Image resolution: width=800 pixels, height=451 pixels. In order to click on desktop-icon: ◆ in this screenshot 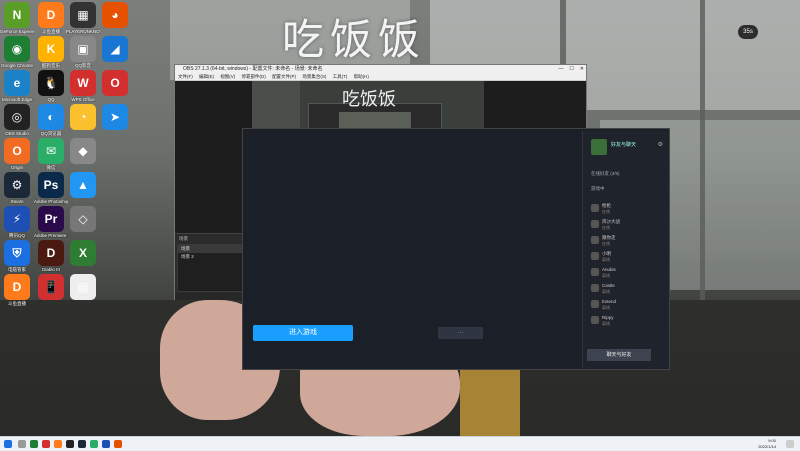, I will do `click(83, 151)`.